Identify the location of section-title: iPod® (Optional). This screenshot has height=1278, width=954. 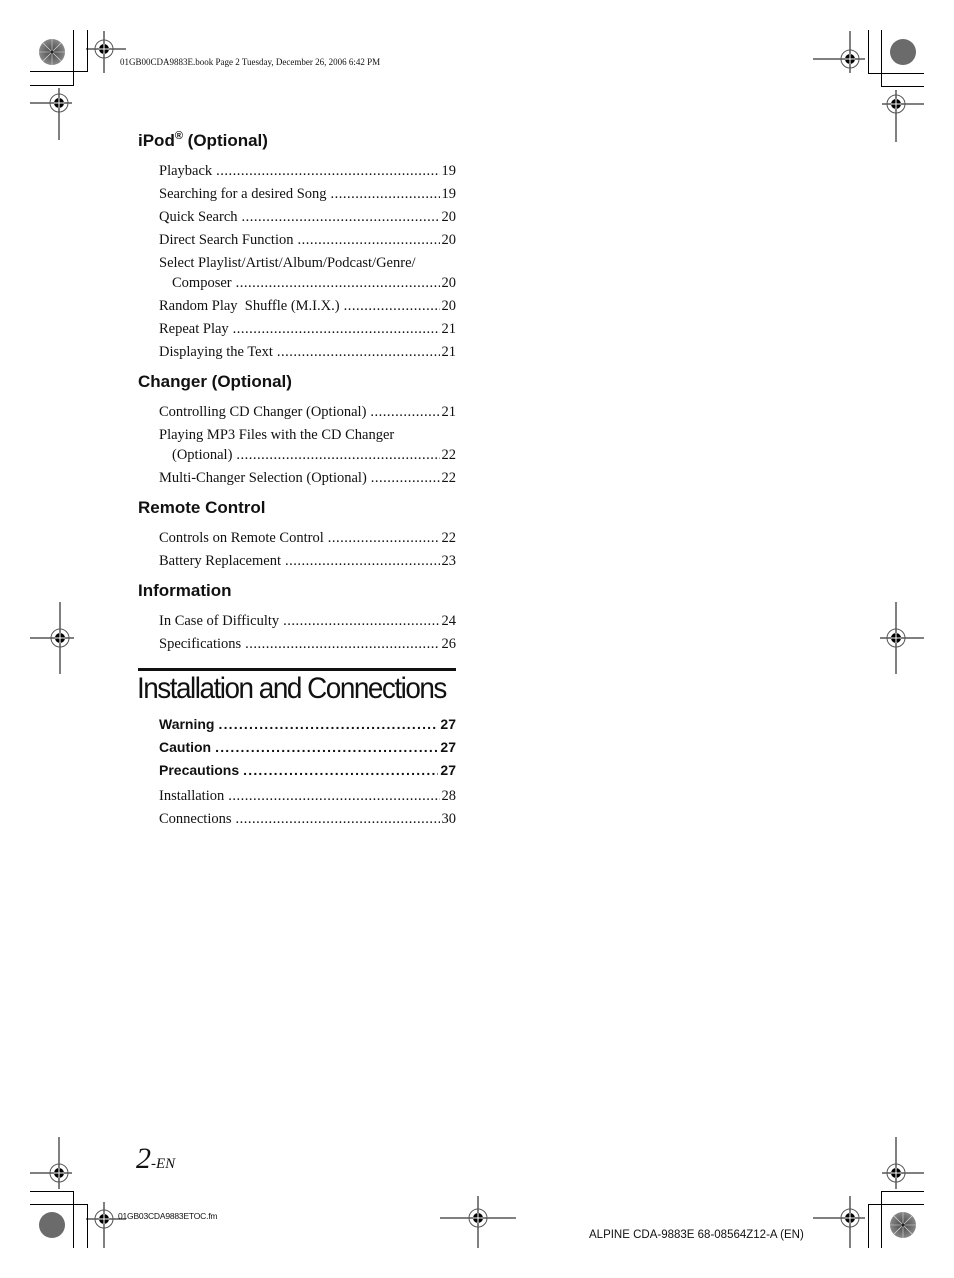
(203, 140).